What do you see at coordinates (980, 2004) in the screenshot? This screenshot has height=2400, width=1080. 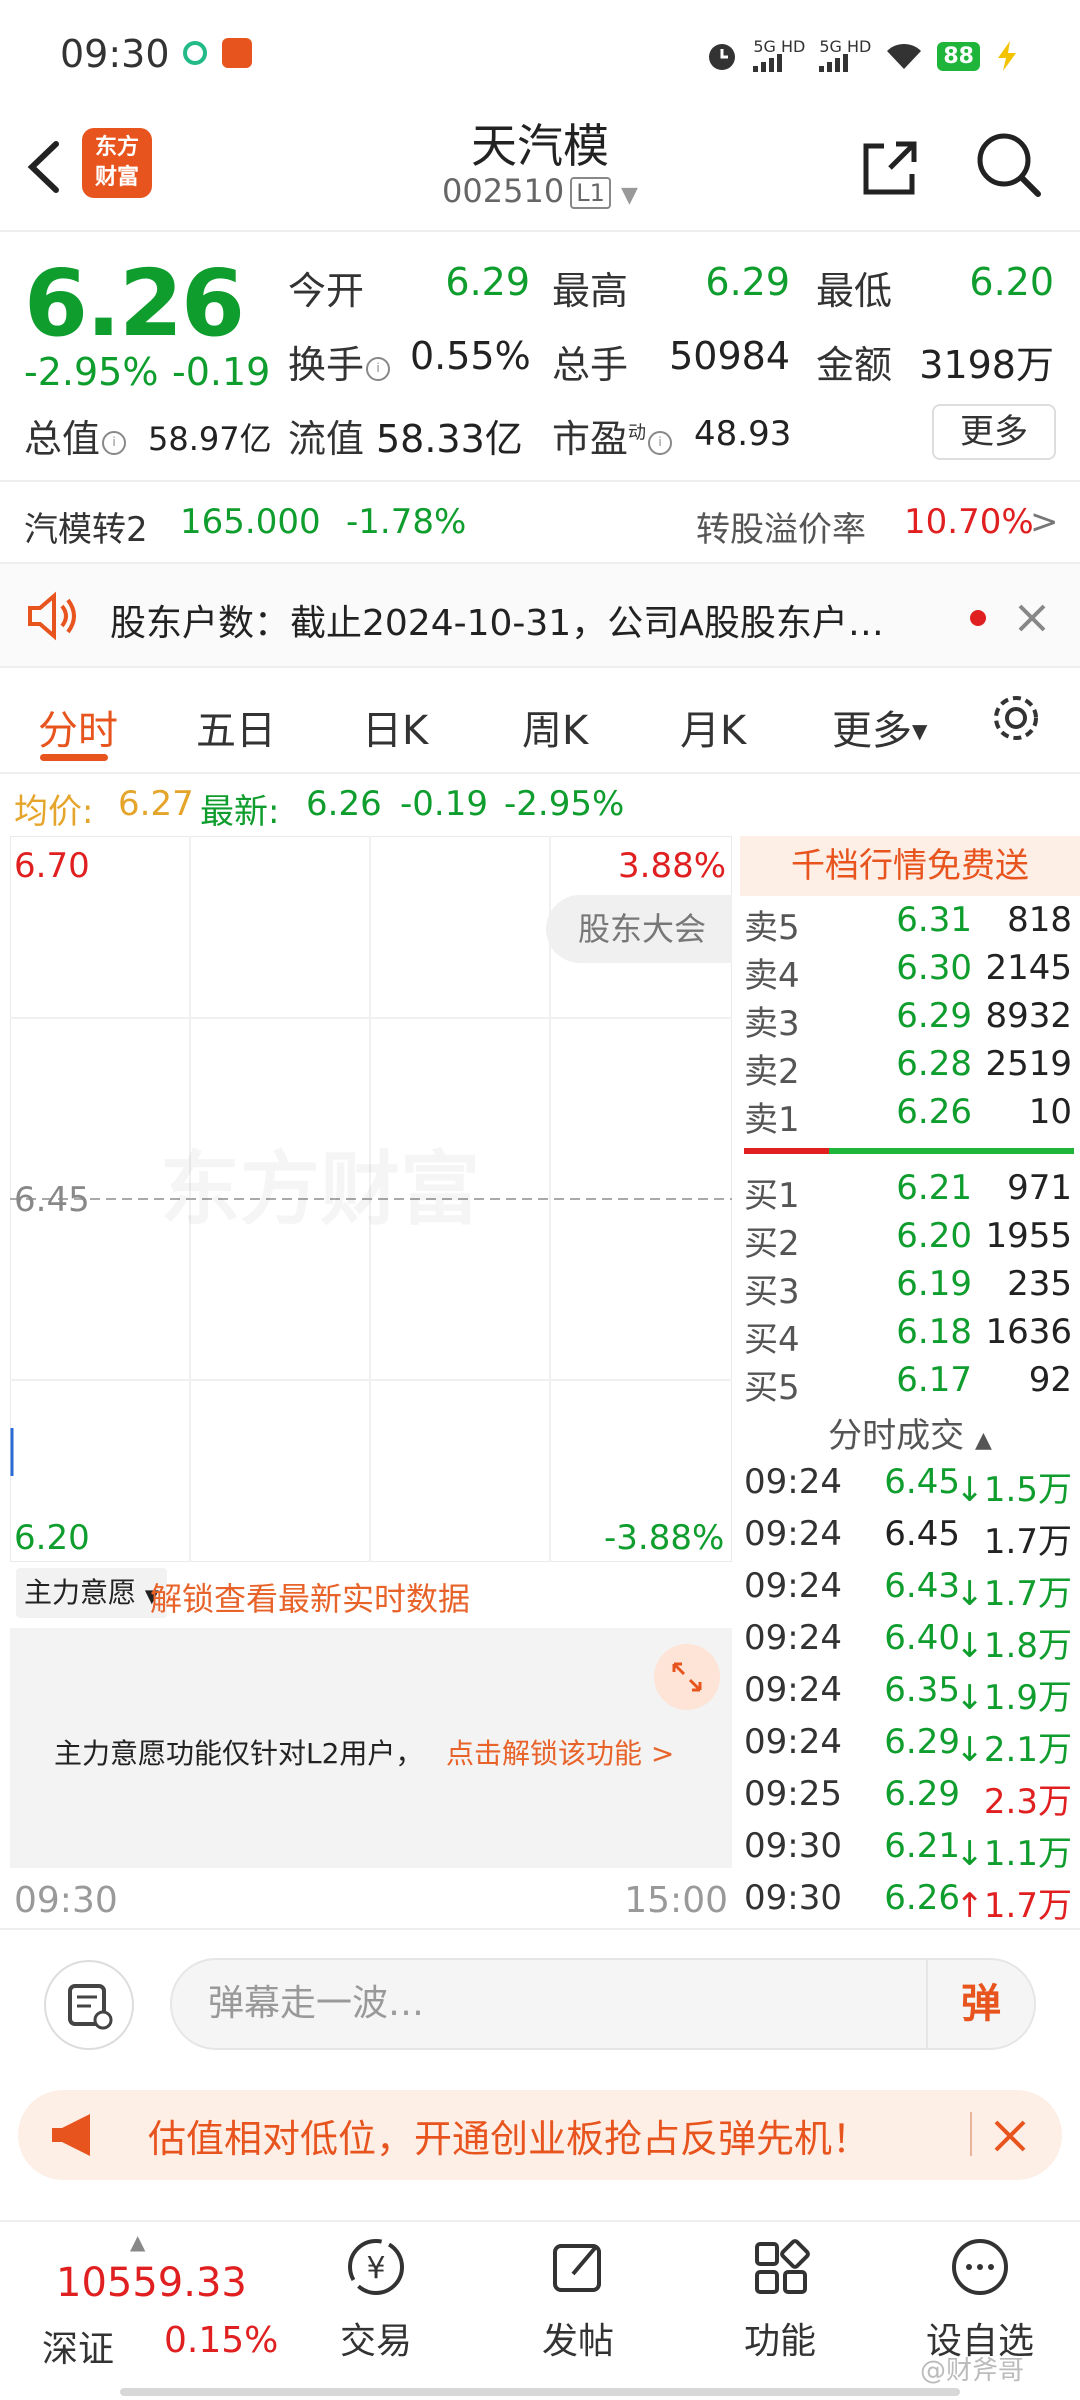 I see `danmu-send-button: 弹` at bounding box center [980, 2004].